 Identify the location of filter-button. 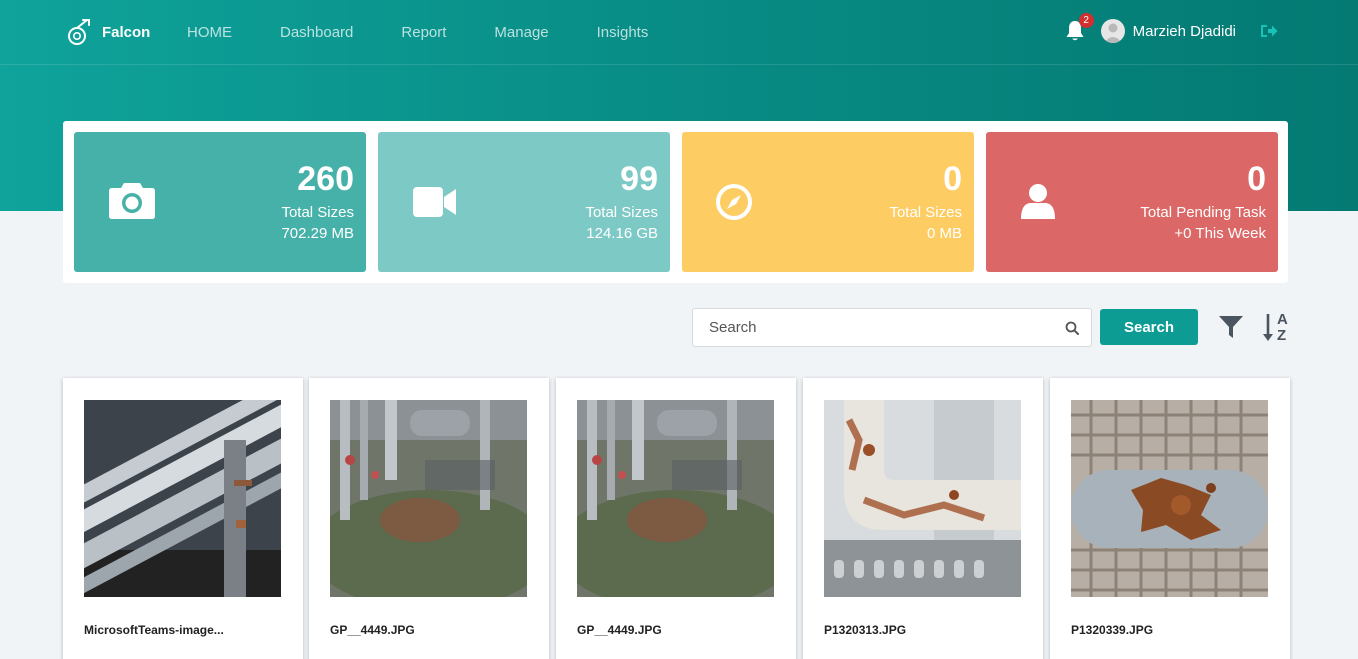
(1231, 329).